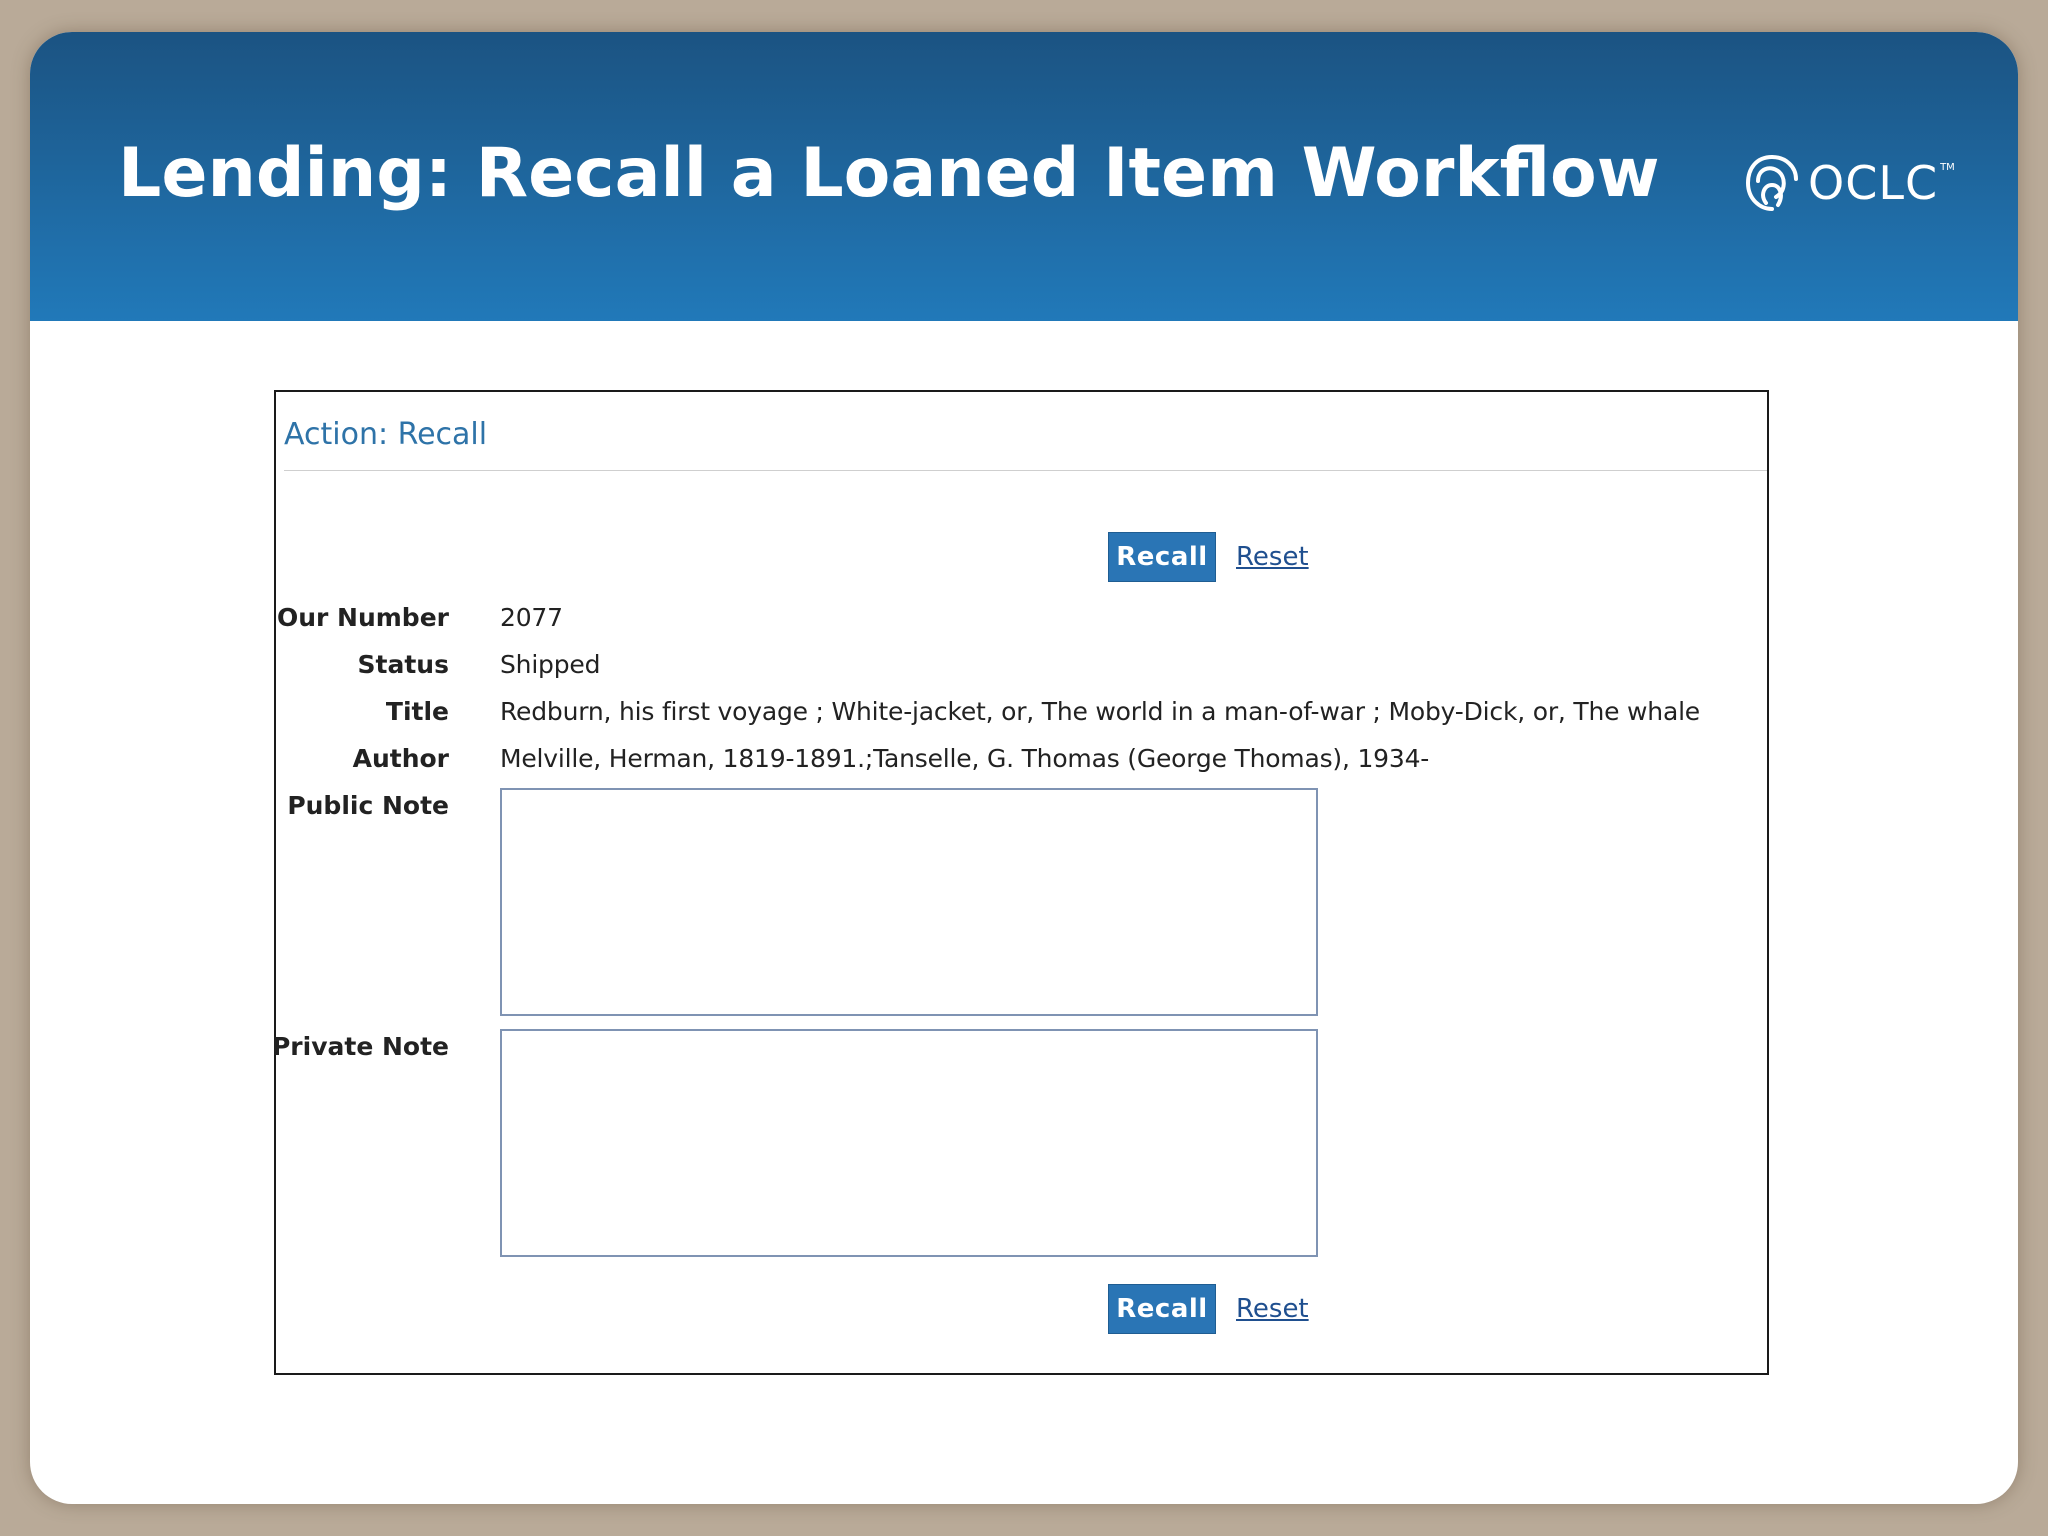  Describe the element at coordinates (1947, 167) in the screenshot. I see `trademark-mark: TM` at that location.